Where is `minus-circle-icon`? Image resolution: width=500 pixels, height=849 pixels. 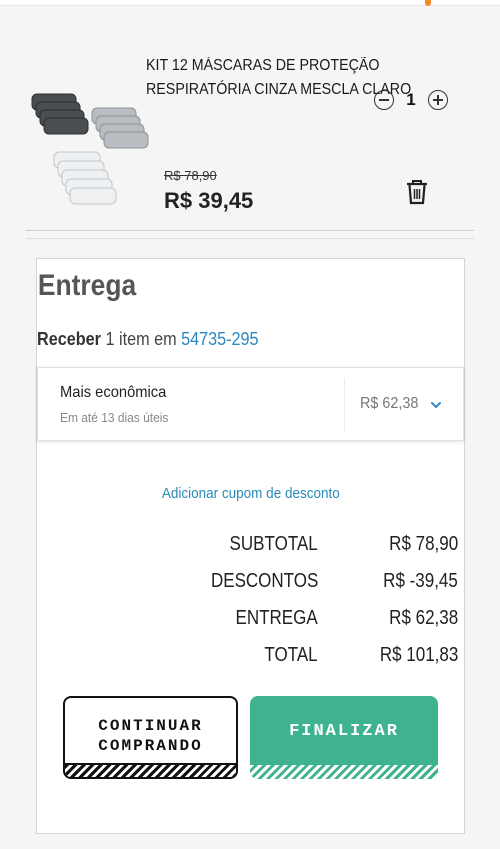 minus-circle-icon is located at coordinates (384, 100).